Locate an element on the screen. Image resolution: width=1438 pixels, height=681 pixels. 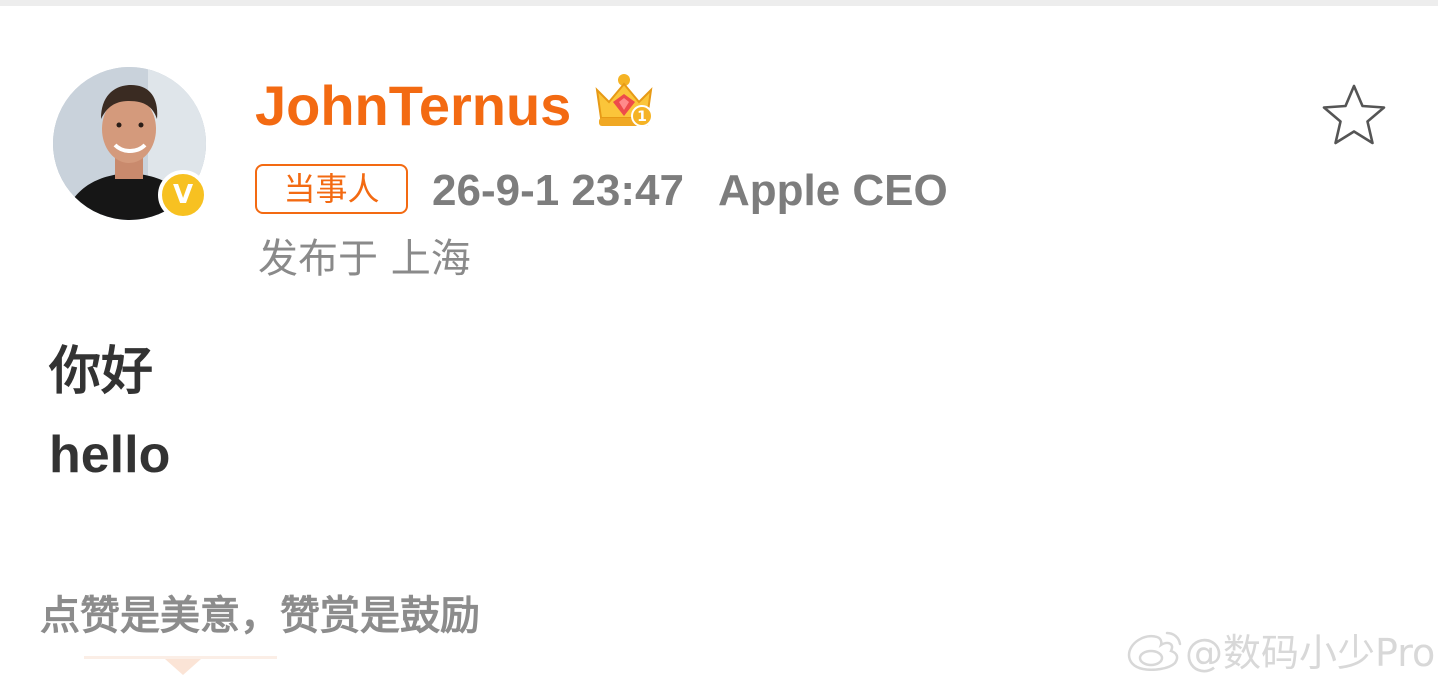
reward-prompt: 点赞是美意，赞赏是鼓励 is located at coordinates (260, 616).